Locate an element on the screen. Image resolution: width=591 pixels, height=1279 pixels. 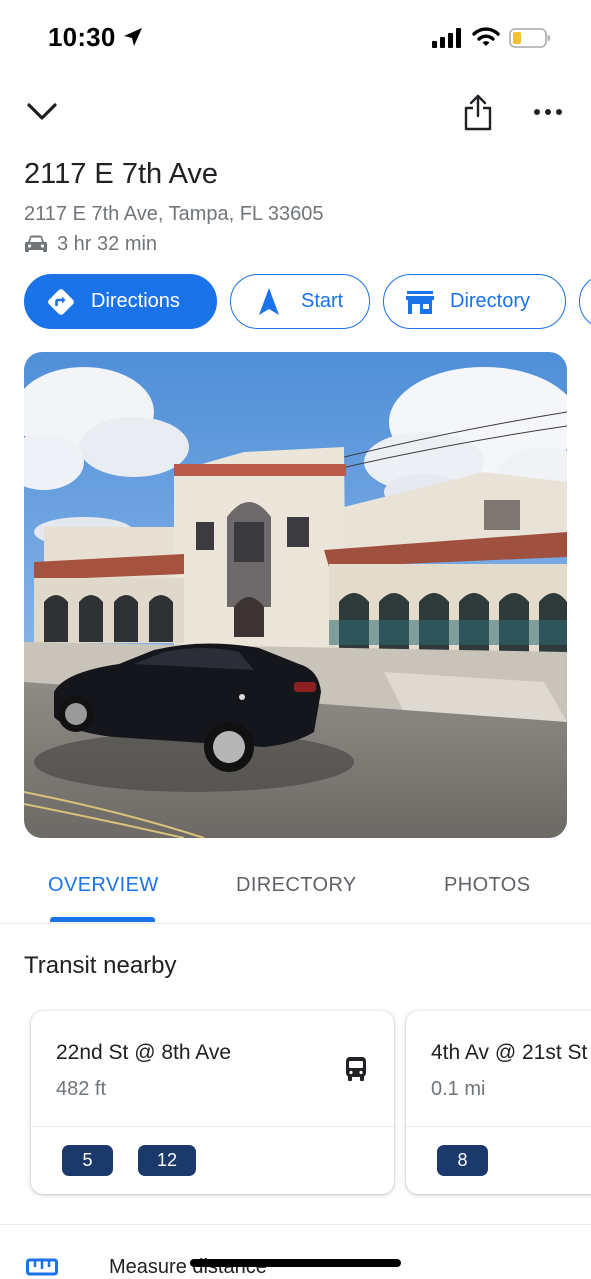
tab-photos: PHOTOS is located at coordinates (487, 885).